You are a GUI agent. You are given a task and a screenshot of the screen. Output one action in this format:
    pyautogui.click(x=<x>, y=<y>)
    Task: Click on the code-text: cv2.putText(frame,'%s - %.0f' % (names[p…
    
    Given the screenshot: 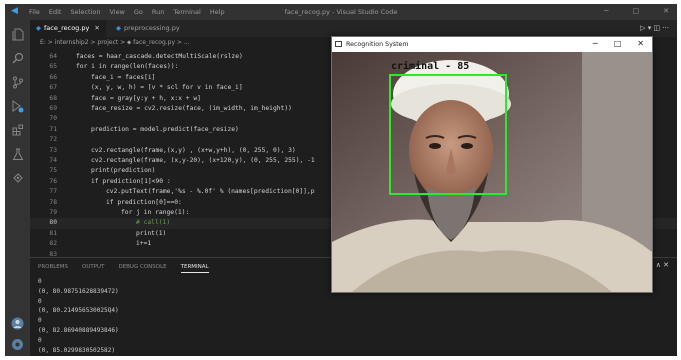 What is the action you would take?
    pyautogui.click(x=210, y=192)
    